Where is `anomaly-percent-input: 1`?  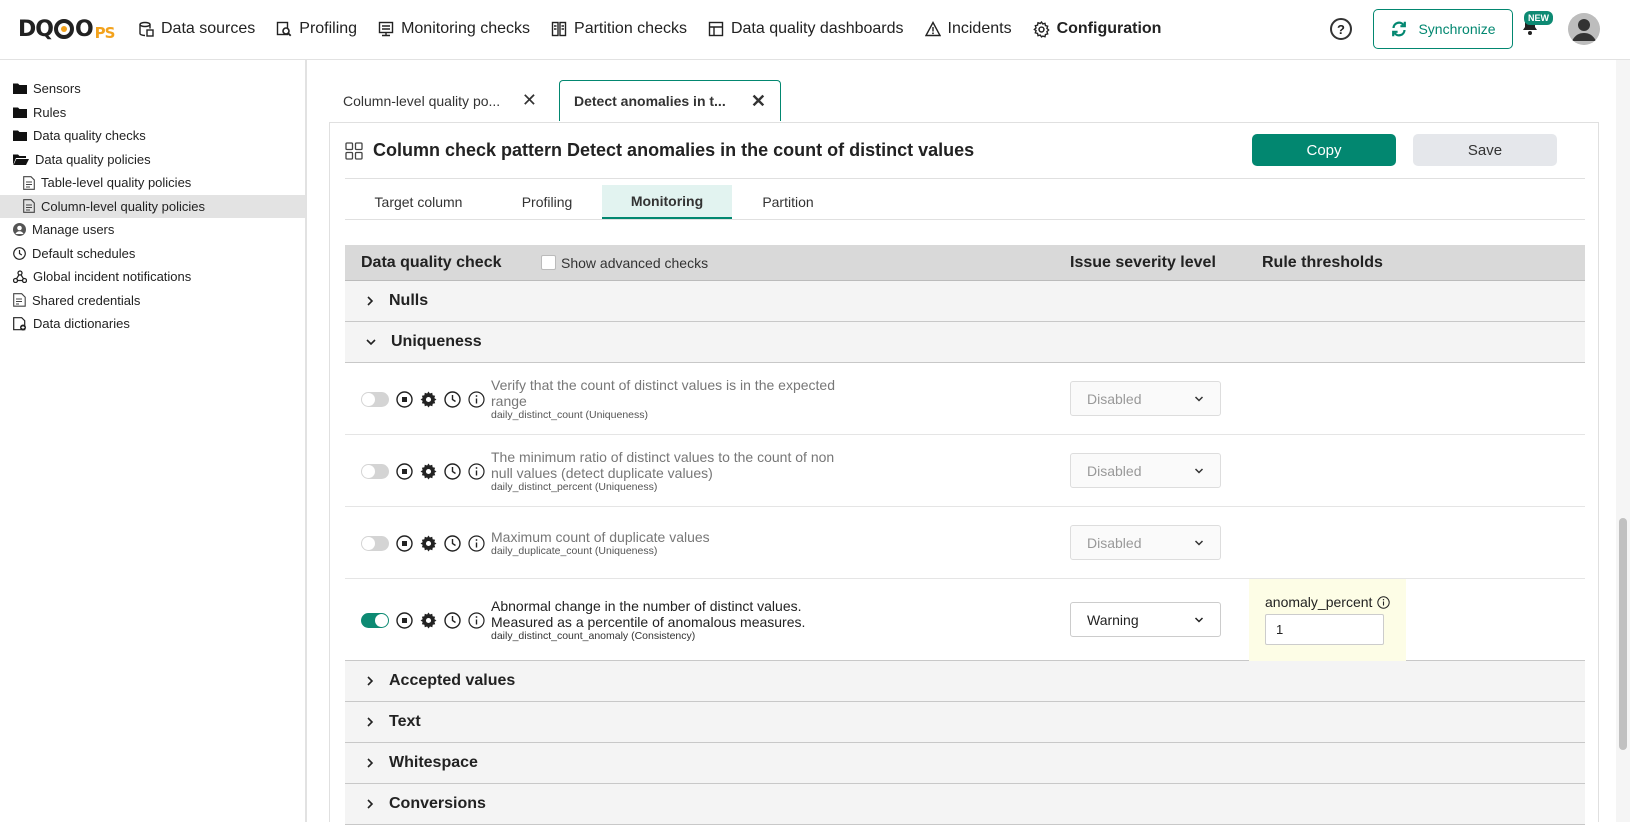
anomaly-percent-input: 1 is located at coordinates (1324, 629).